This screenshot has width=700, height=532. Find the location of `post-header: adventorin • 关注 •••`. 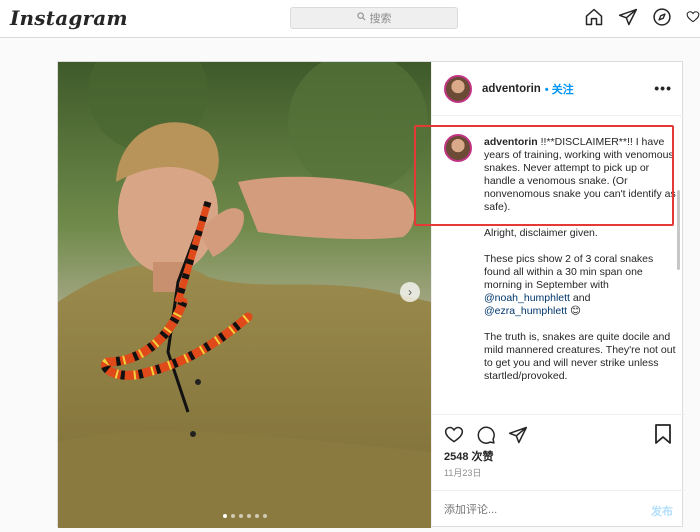

post-header: adventorin • 关注 ••• is located at coordinates (558, 89).